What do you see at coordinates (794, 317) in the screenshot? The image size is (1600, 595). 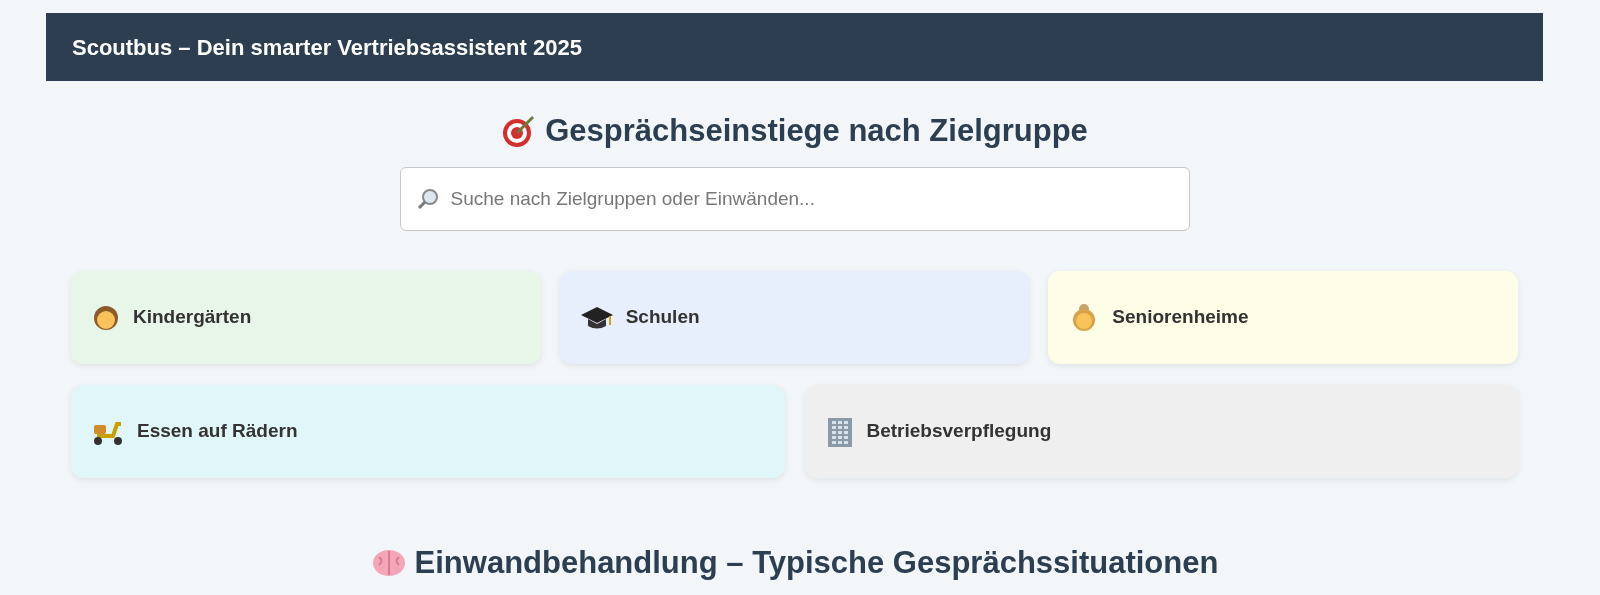 I see `target-group-card: Schulen` at bounding box center [794, 317].